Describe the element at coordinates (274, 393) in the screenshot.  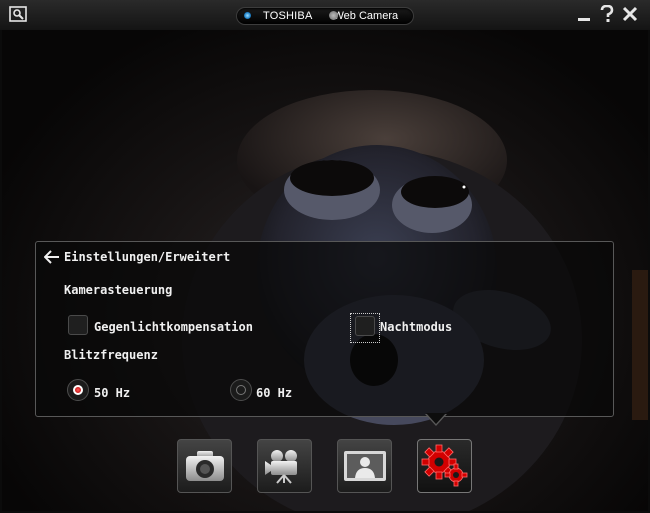
I see `radio-60hz-label: 60 Hz` at that location.